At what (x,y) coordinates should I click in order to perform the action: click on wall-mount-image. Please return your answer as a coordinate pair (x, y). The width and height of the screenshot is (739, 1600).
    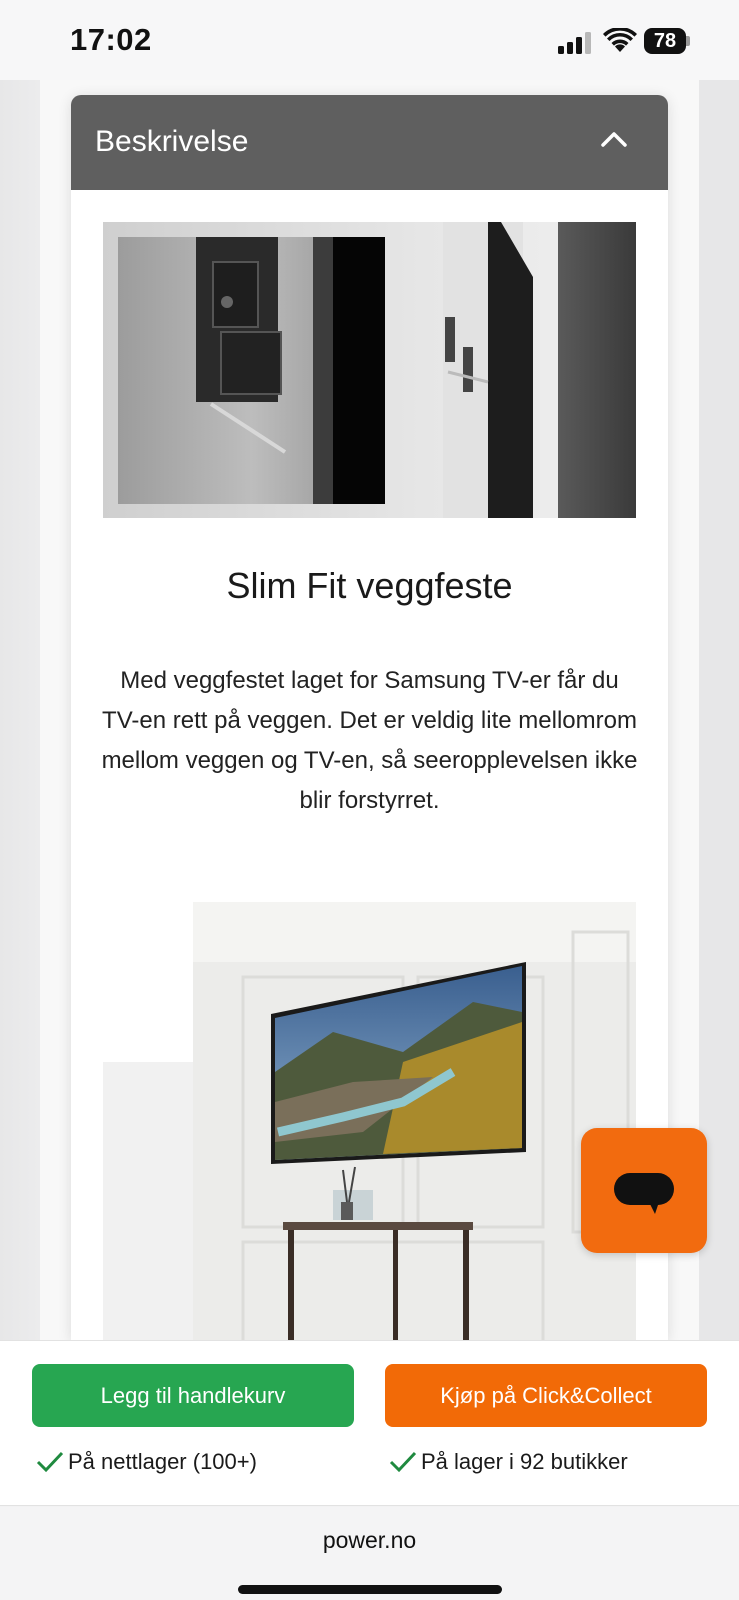
    Looking at the image, I should click on (369, 370).